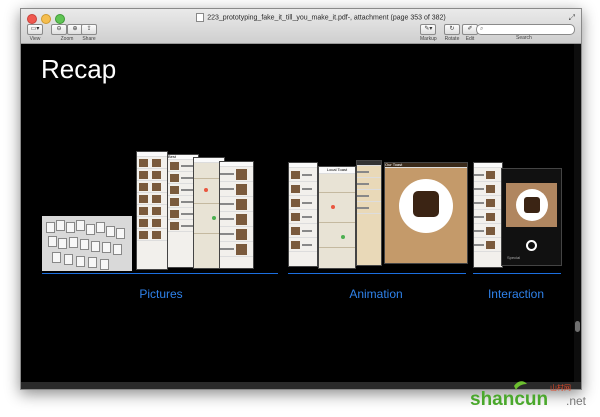  Describe the element at coordinates (59, 29) in the screenshot. I see `zoom-out-icon: ⊖` at that location.